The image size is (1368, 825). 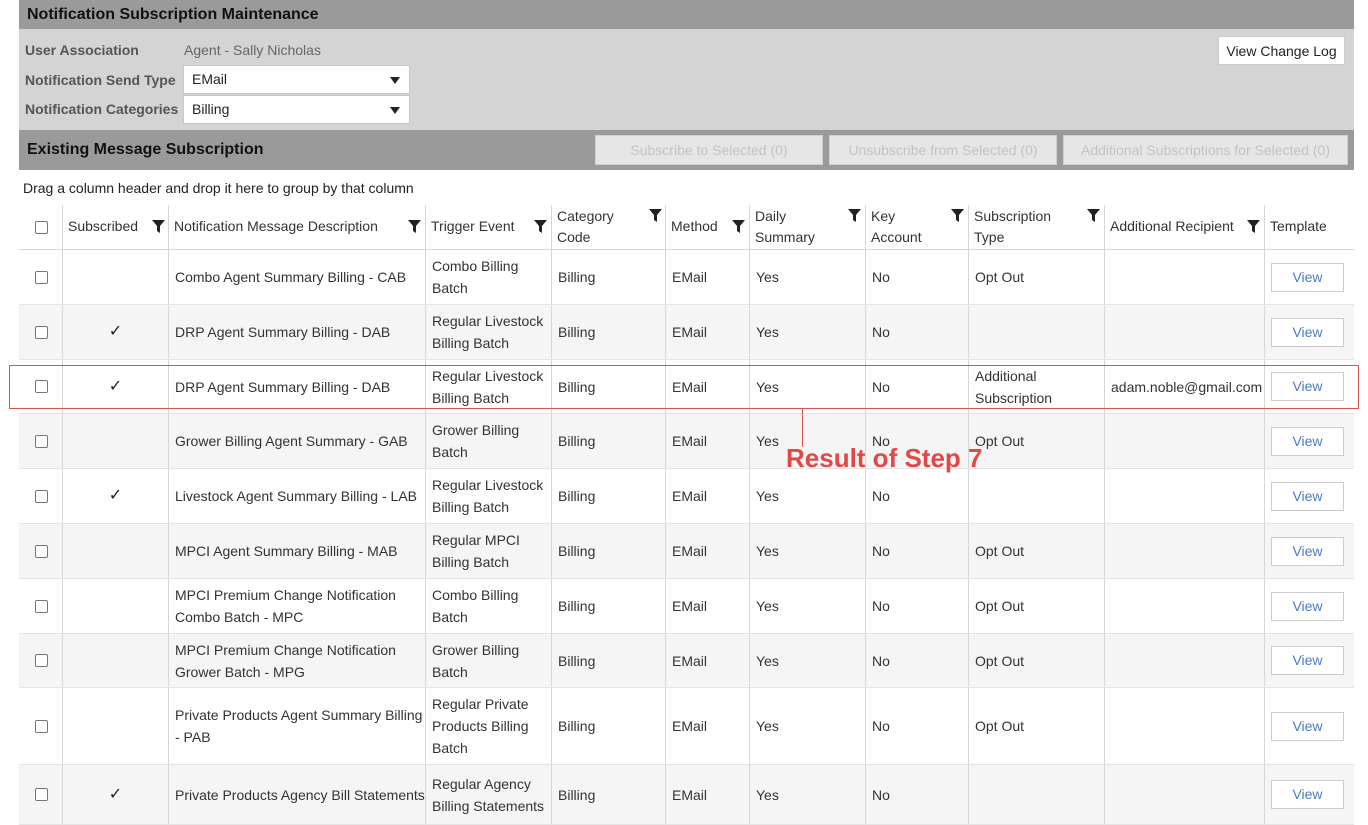 I want to click on subscribe-selected-button: Subscribe to Selected (0), so click(x=709, y=150).